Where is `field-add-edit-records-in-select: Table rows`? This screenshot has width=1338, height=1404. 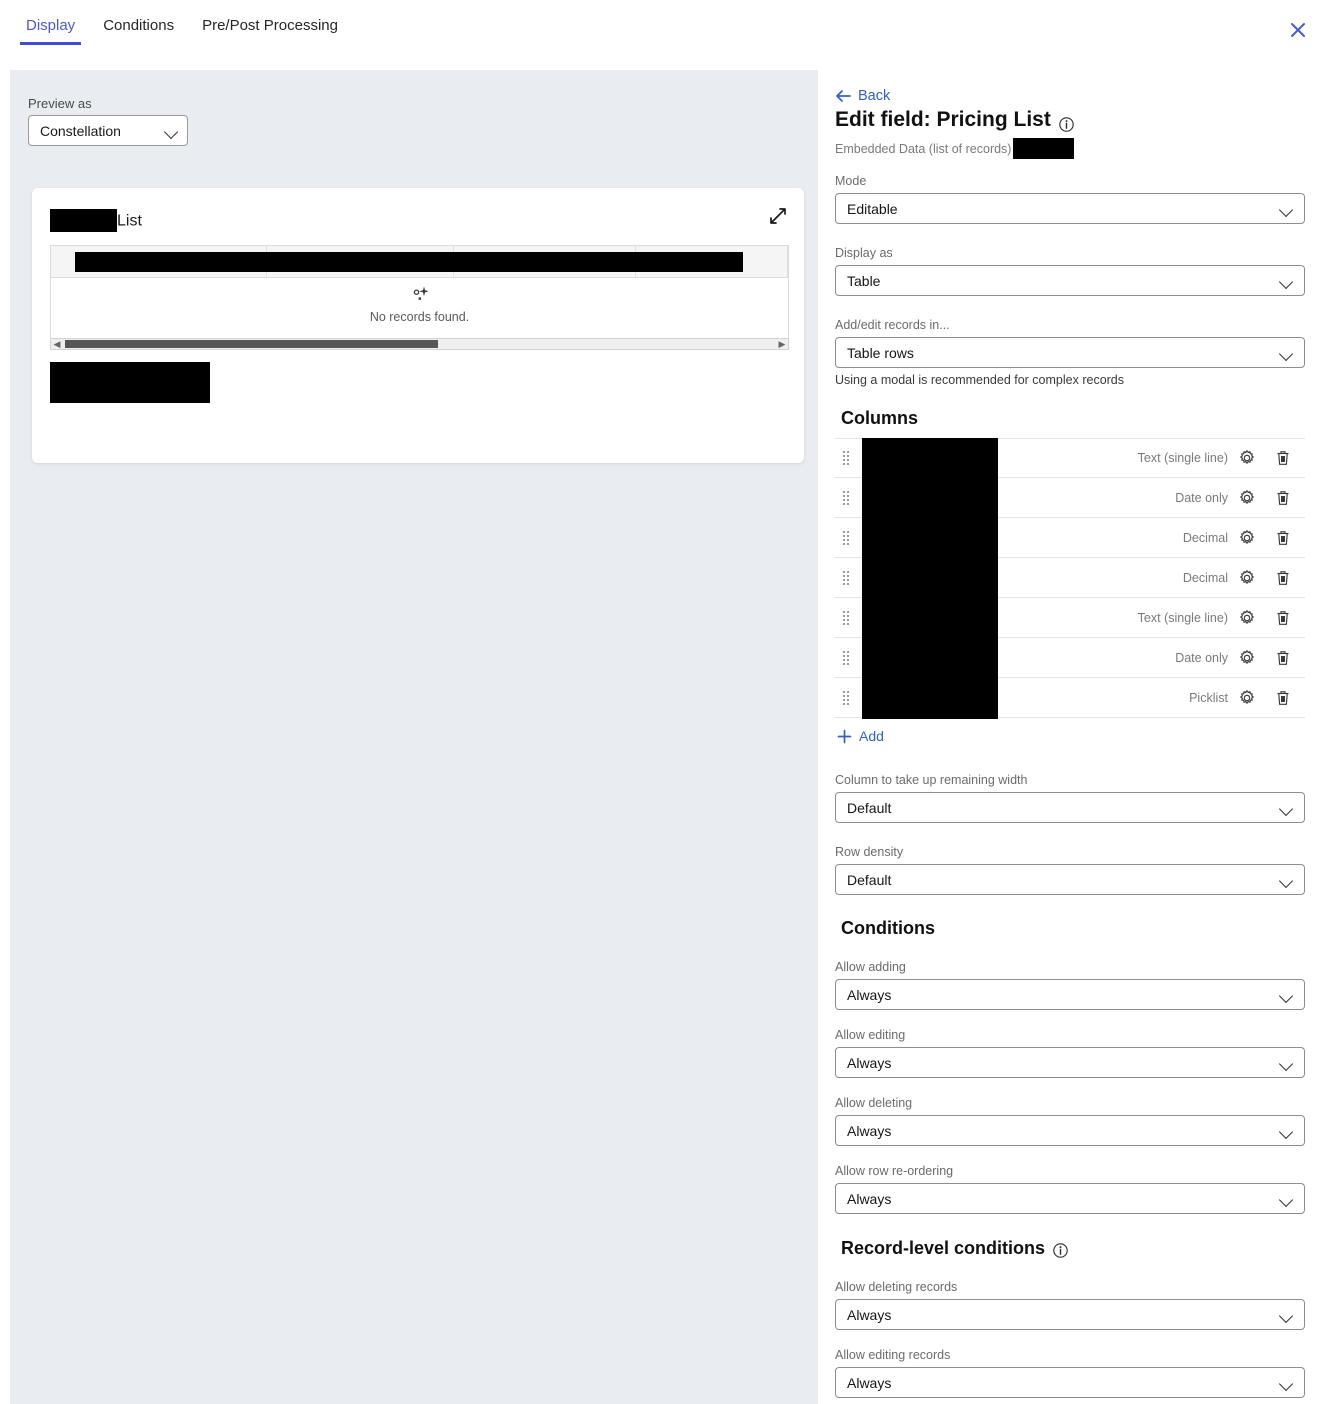
field-add-edit-records-in-select: Table rows is located at coordinates (1070, 352).